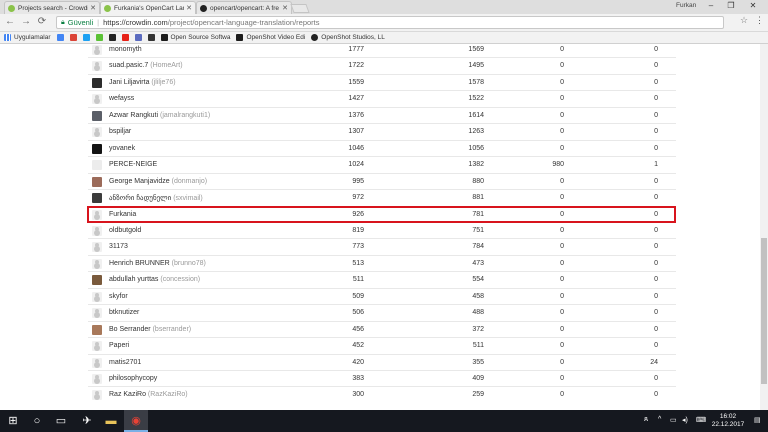 The width and height of the screenshot is (768, 432). What do you see at coordinates (382, 50) in the screenshot?
I see `table-row: monomyth 1777 1569 0 0` at bounding box center [382, 50].